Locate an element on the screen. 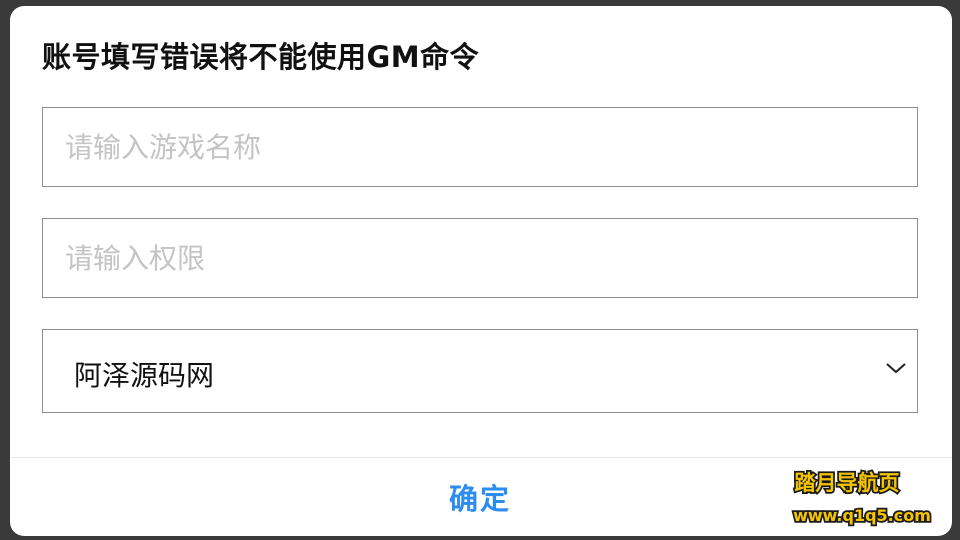  watermark-line1: 踏月导航页 is located at coordinates (847, 483).